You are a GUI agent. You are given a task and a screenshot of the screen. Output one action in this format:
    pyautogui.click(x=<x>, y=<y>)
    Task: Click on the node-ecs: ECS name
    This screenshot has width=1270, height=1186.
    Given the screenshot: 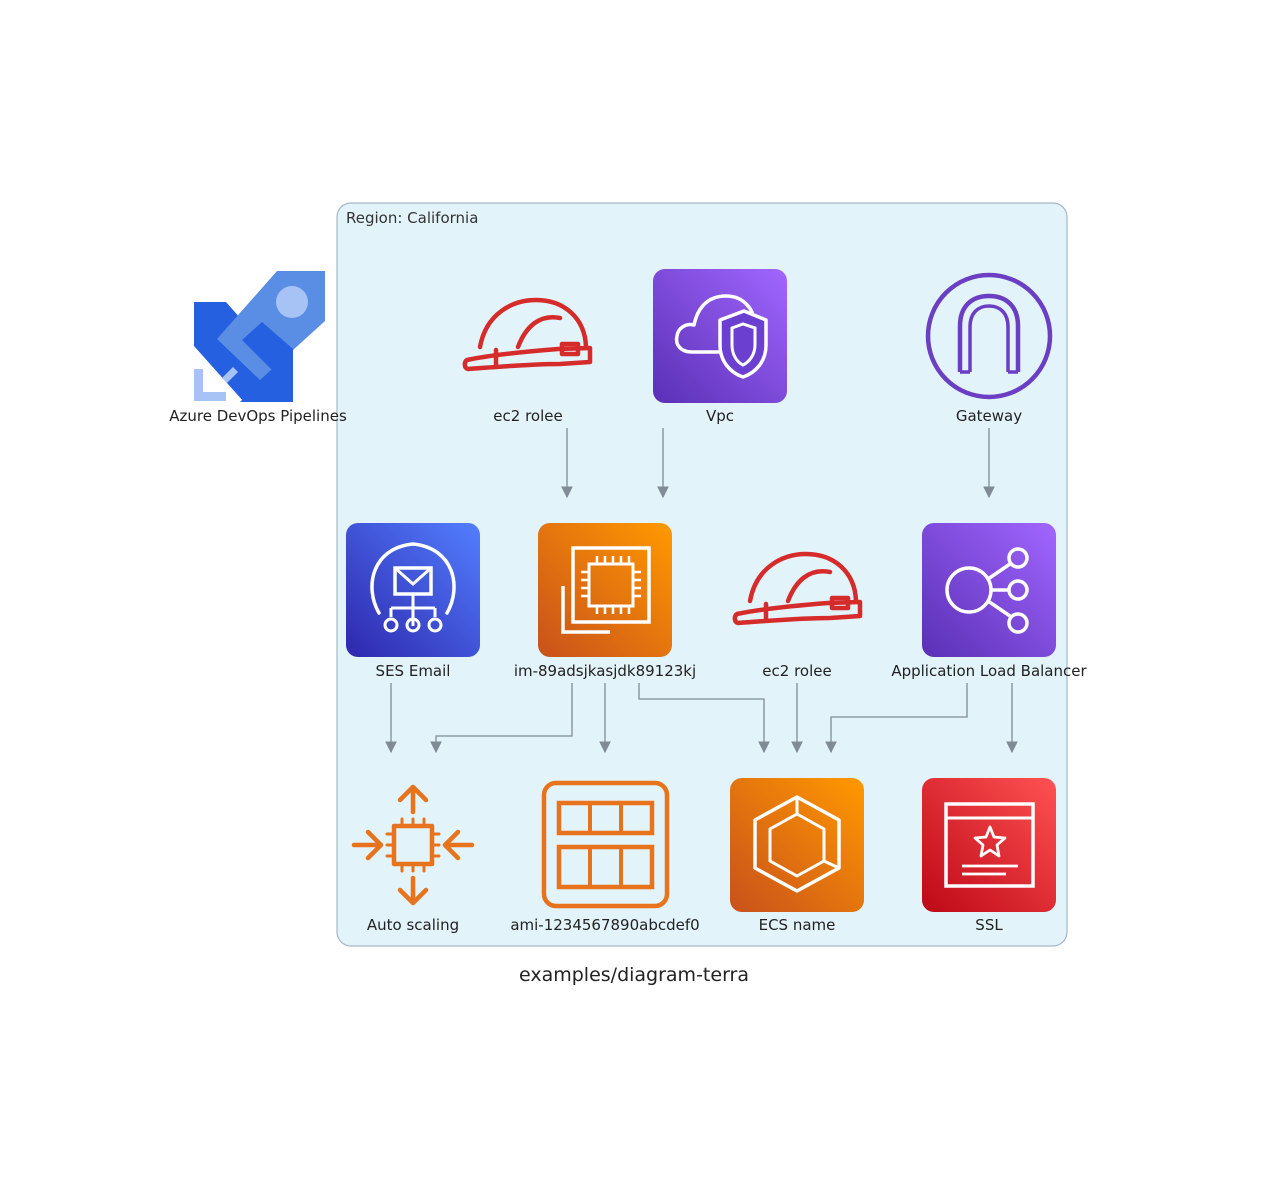 What is the action you would take?
    pyautogui.click(x=797, y=856)
    